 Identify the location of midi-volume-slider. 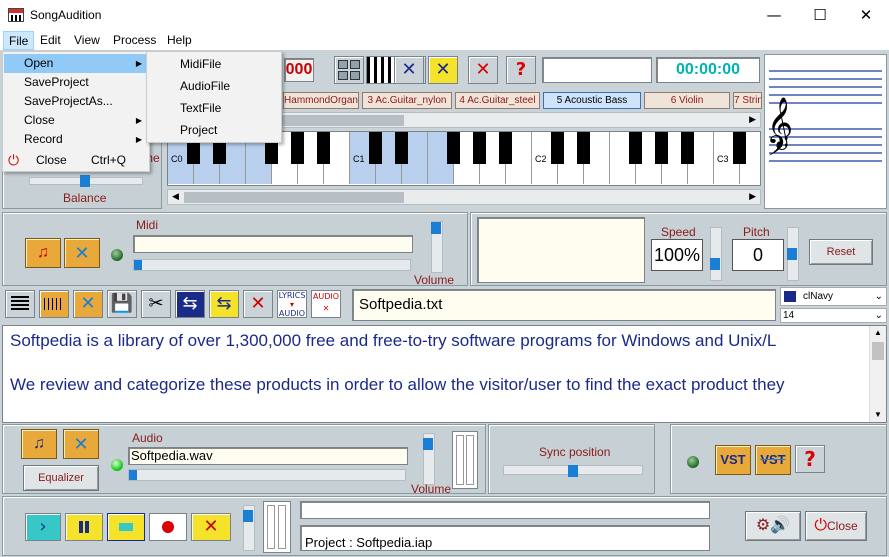
(437, 247).